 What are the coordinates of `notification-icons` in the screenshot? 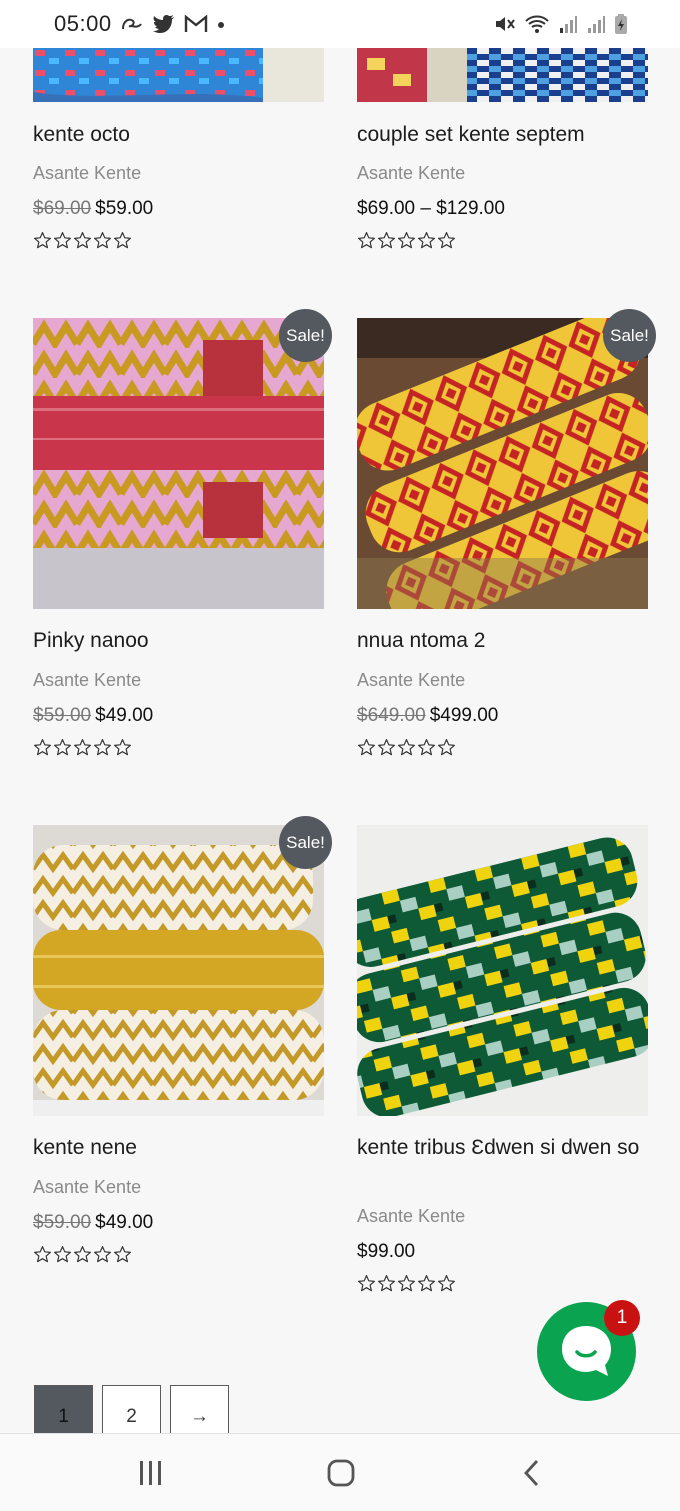 It's located at (173, 24).